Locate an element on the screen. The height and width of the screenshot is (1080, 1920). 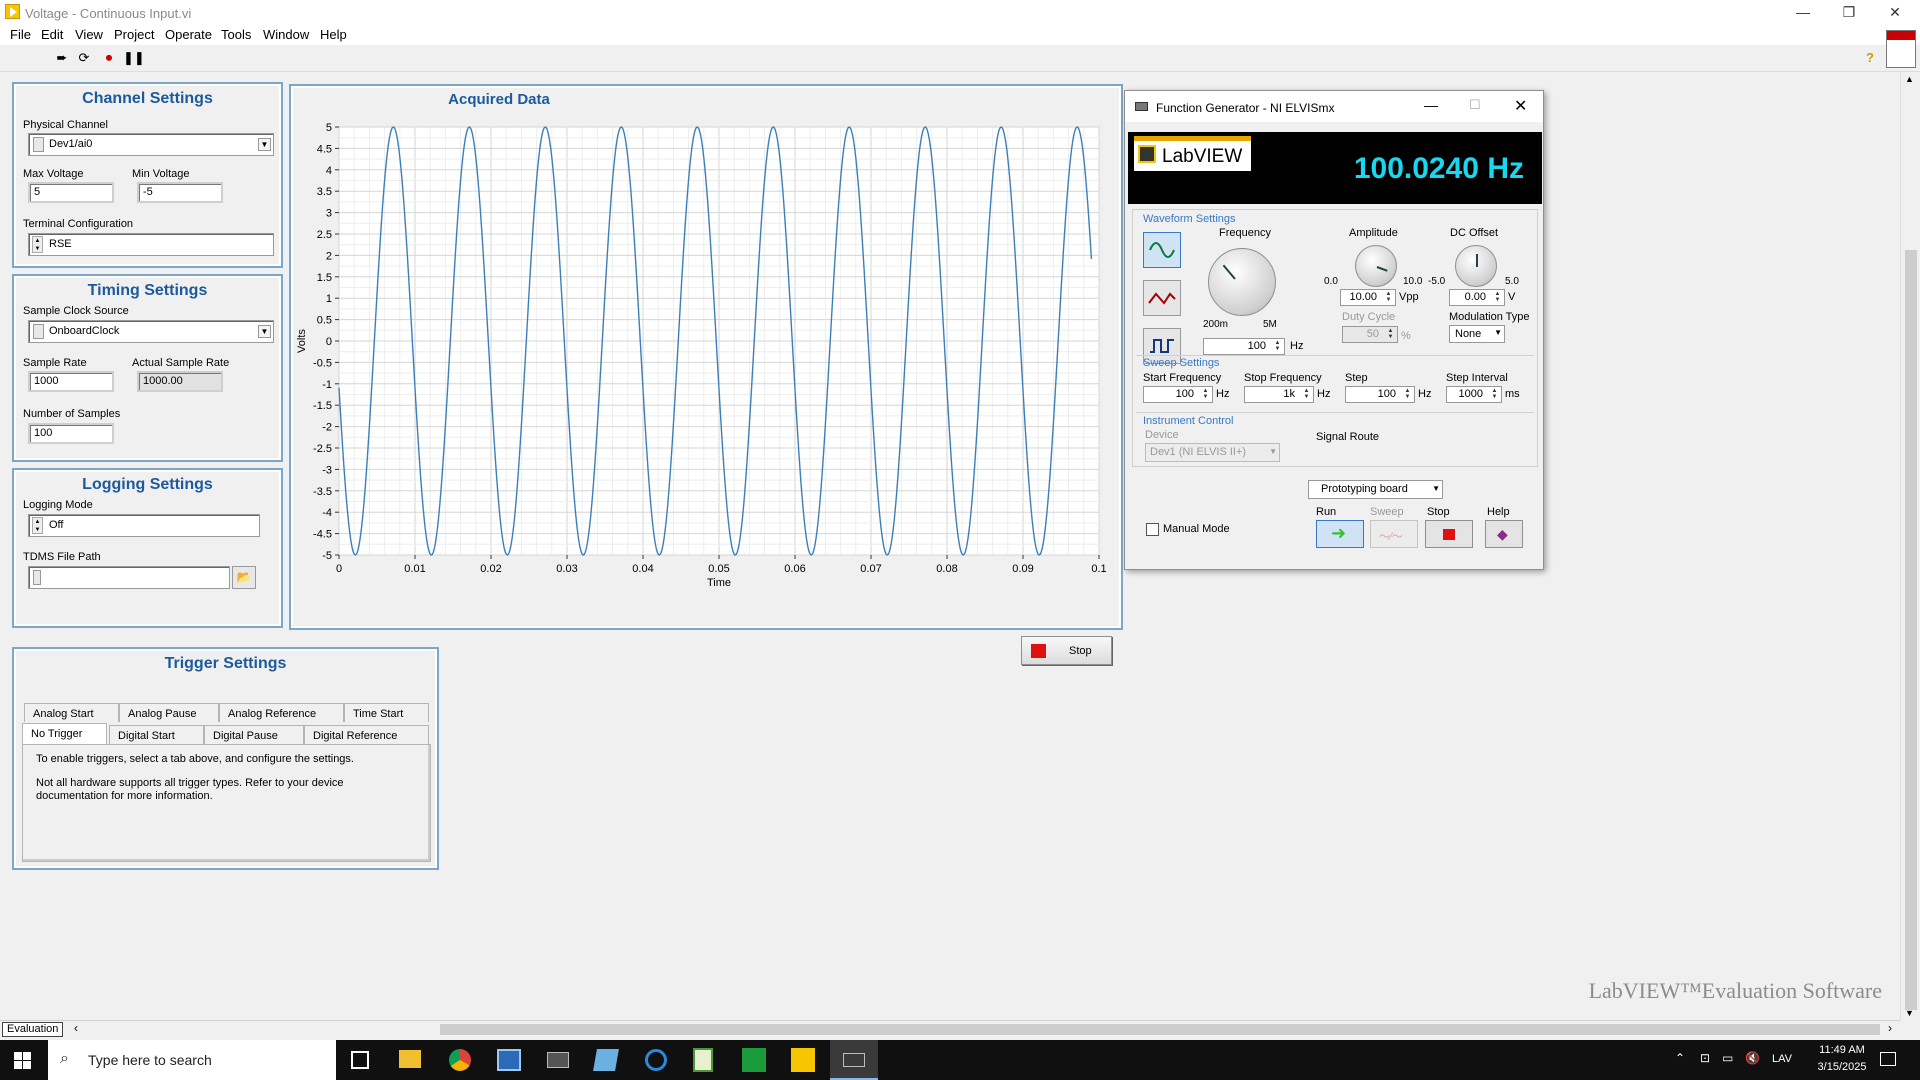
file-explorer-icon is located at coordinates (410, 1059).